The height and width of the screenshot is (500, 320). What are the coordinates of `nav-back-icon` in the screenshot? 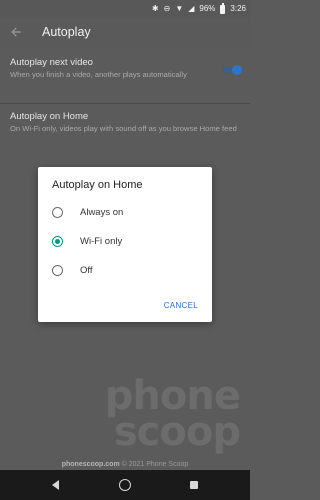 It's located at (55, 485).